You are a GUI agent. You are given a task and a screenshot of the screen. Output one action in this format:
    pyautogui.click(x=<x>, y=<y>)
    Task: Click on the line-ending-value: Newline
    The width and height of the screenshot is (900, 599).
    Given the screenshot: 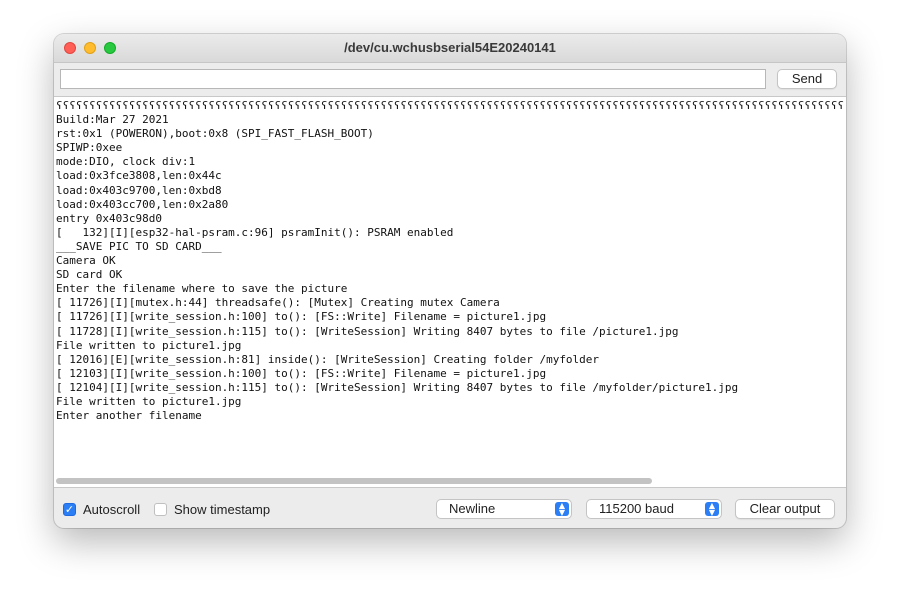 What is the action you would take?
    pyautogui.click(x=472, y=508)
    